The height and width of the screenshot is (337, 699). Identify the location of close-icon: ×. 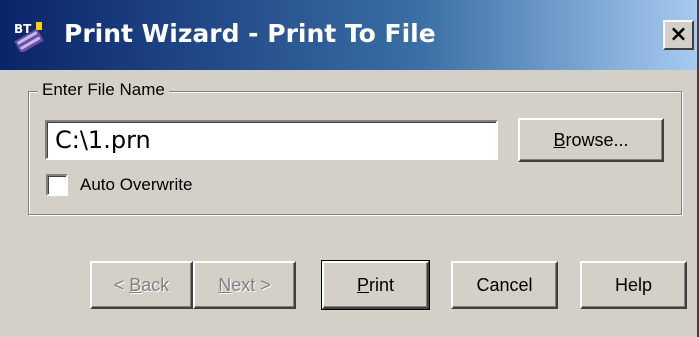
(678, 34).